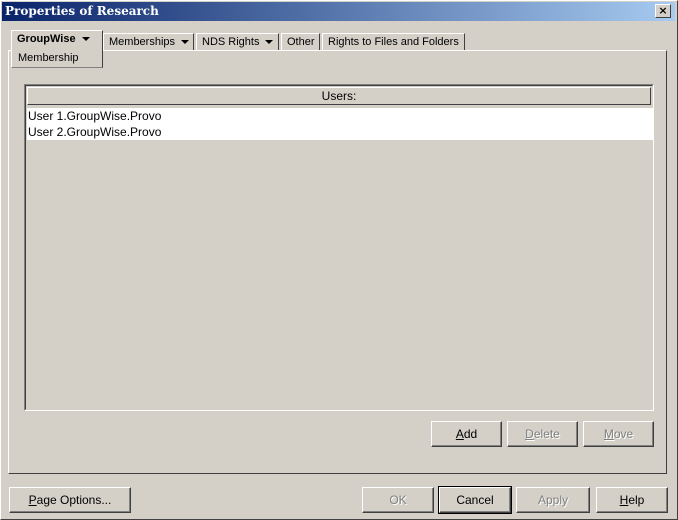 This screenshot has width=678, height=520. Describe the element at coordinates (340, 116) in the screenshot. I see `list-item: User 1.GroupWise.Provo` at that location.